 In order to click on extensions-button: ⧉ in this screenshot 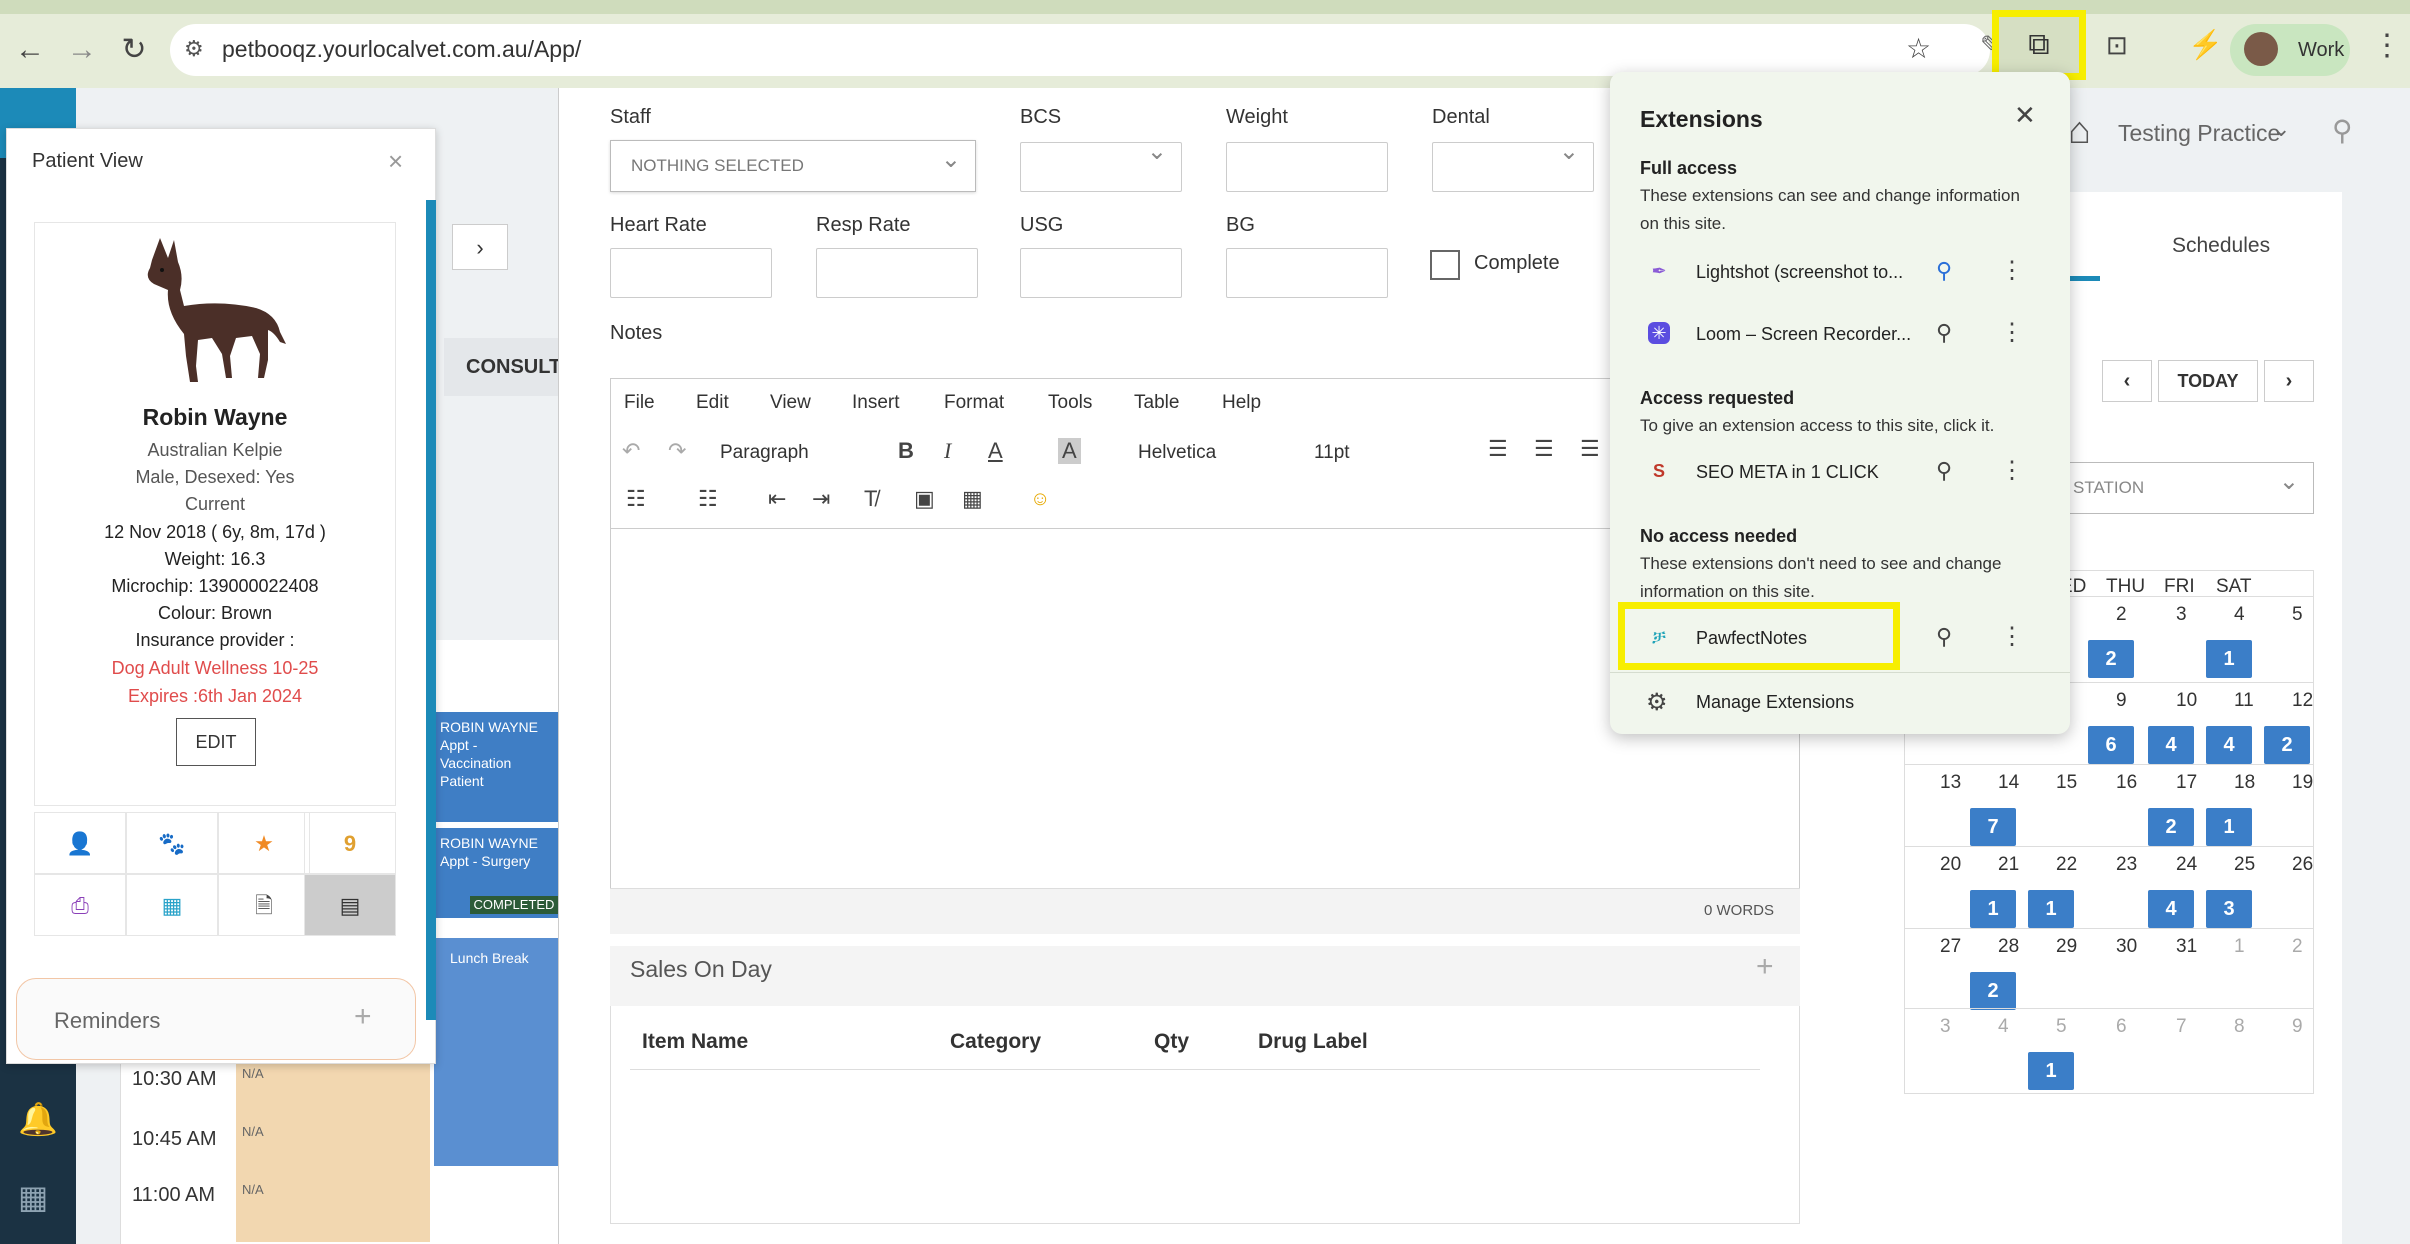, I will do `click(2039, 45)`.